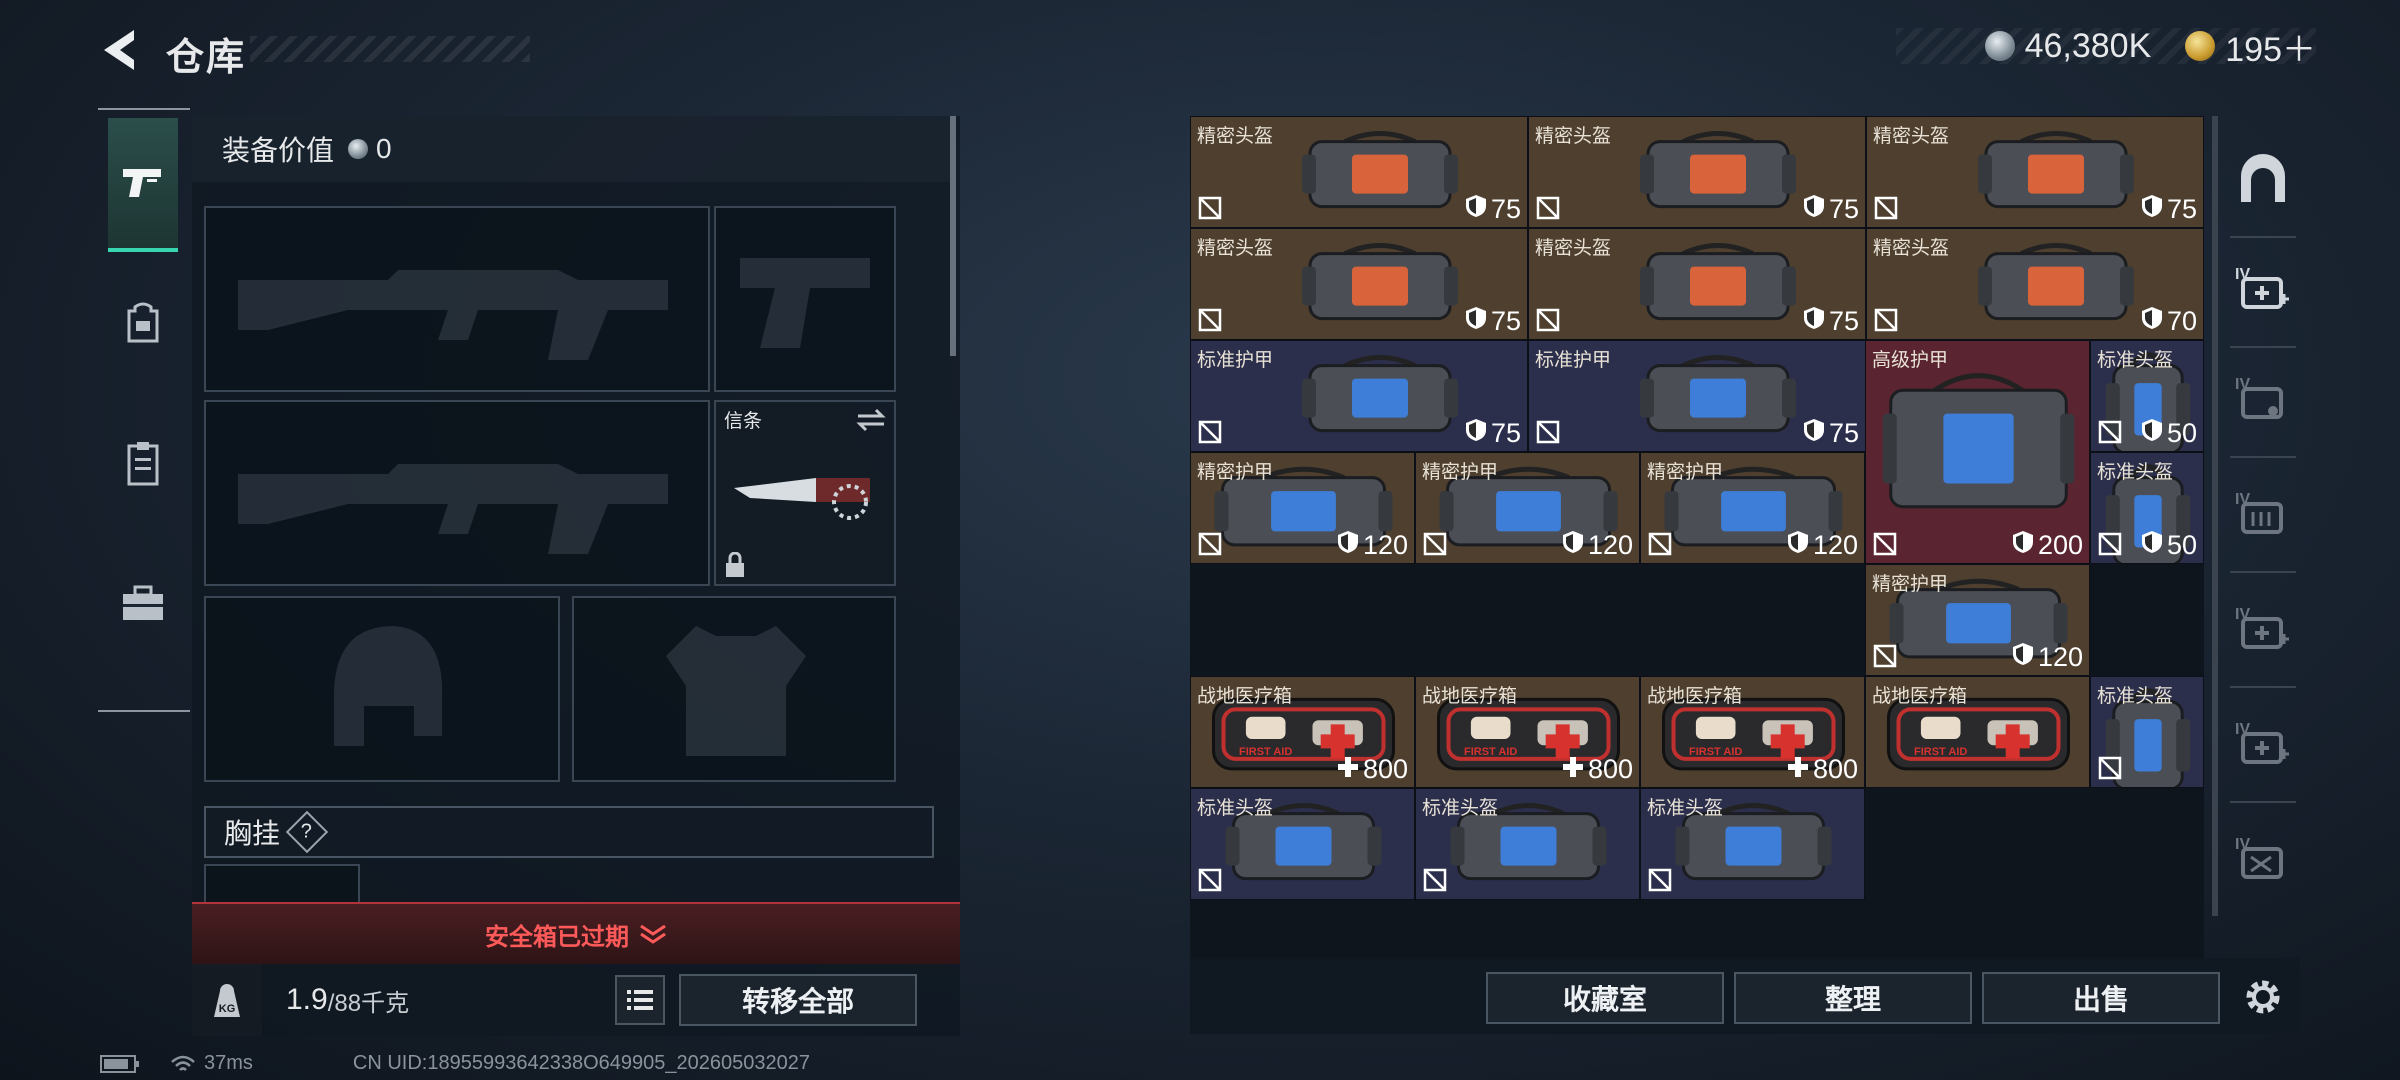 This screenshot has width=2400, height=1080. Describe the element at coordinates (143, 323) in the screenshot. I see `tab-backpack` at that location.